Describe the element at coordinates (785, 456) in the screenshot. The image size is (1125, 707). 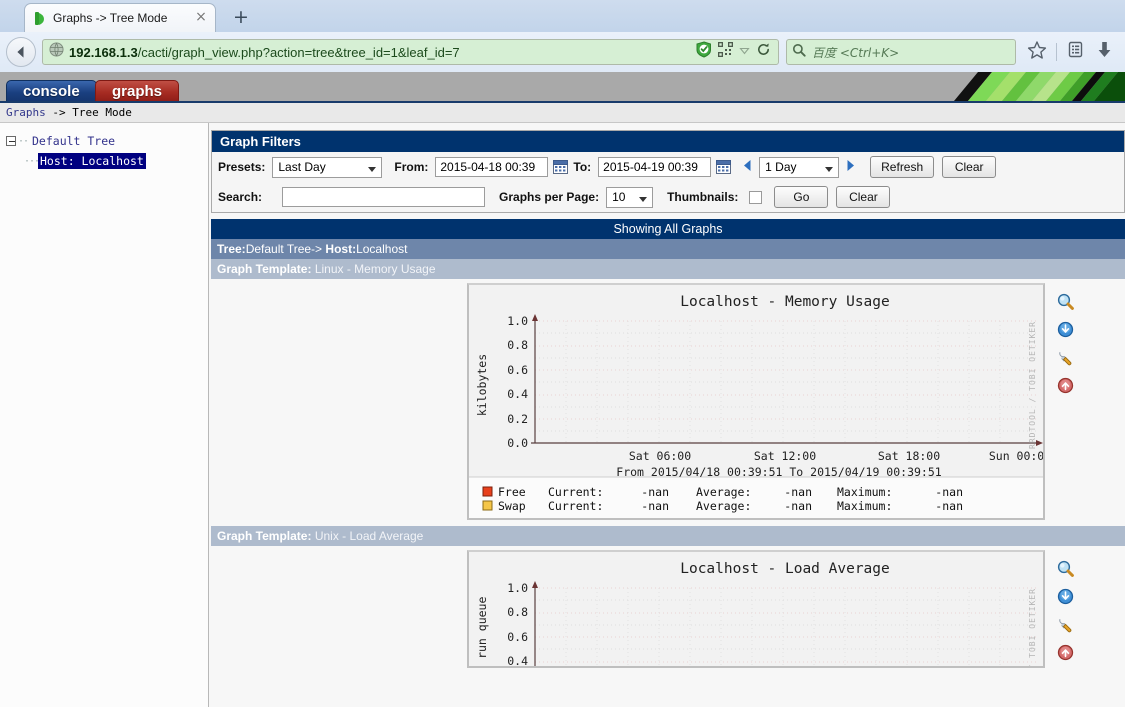
I see `svg-text: Sat 12:00` at that location.